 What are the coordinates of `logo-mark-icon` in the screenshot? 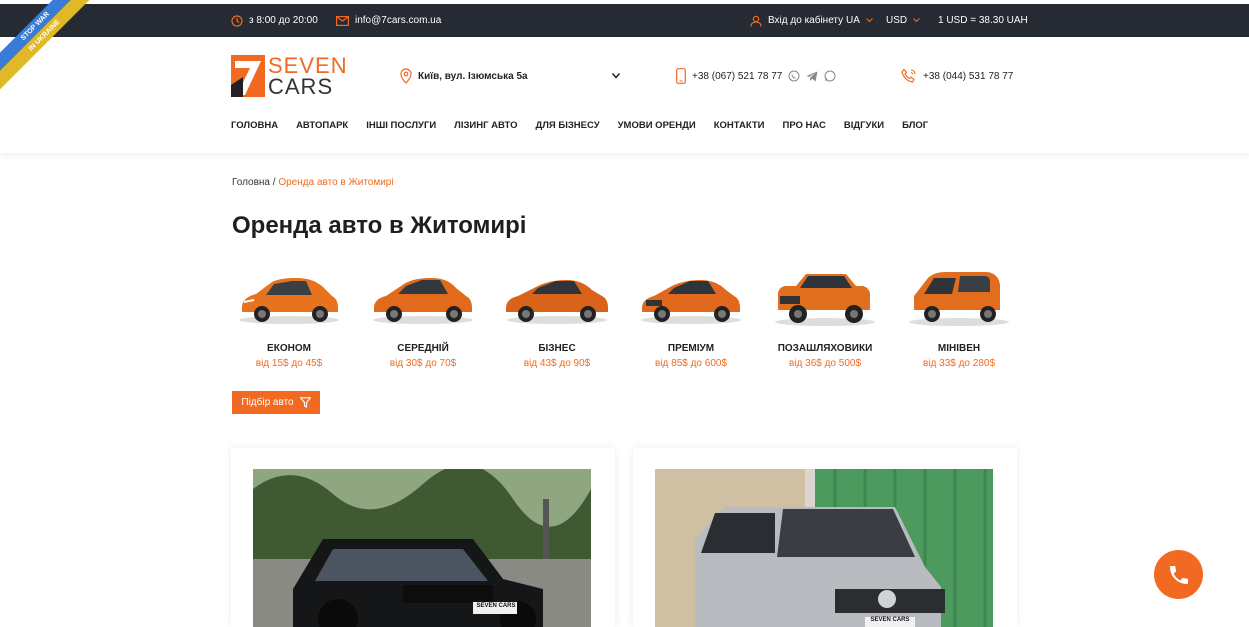 It's located at (248, 76).